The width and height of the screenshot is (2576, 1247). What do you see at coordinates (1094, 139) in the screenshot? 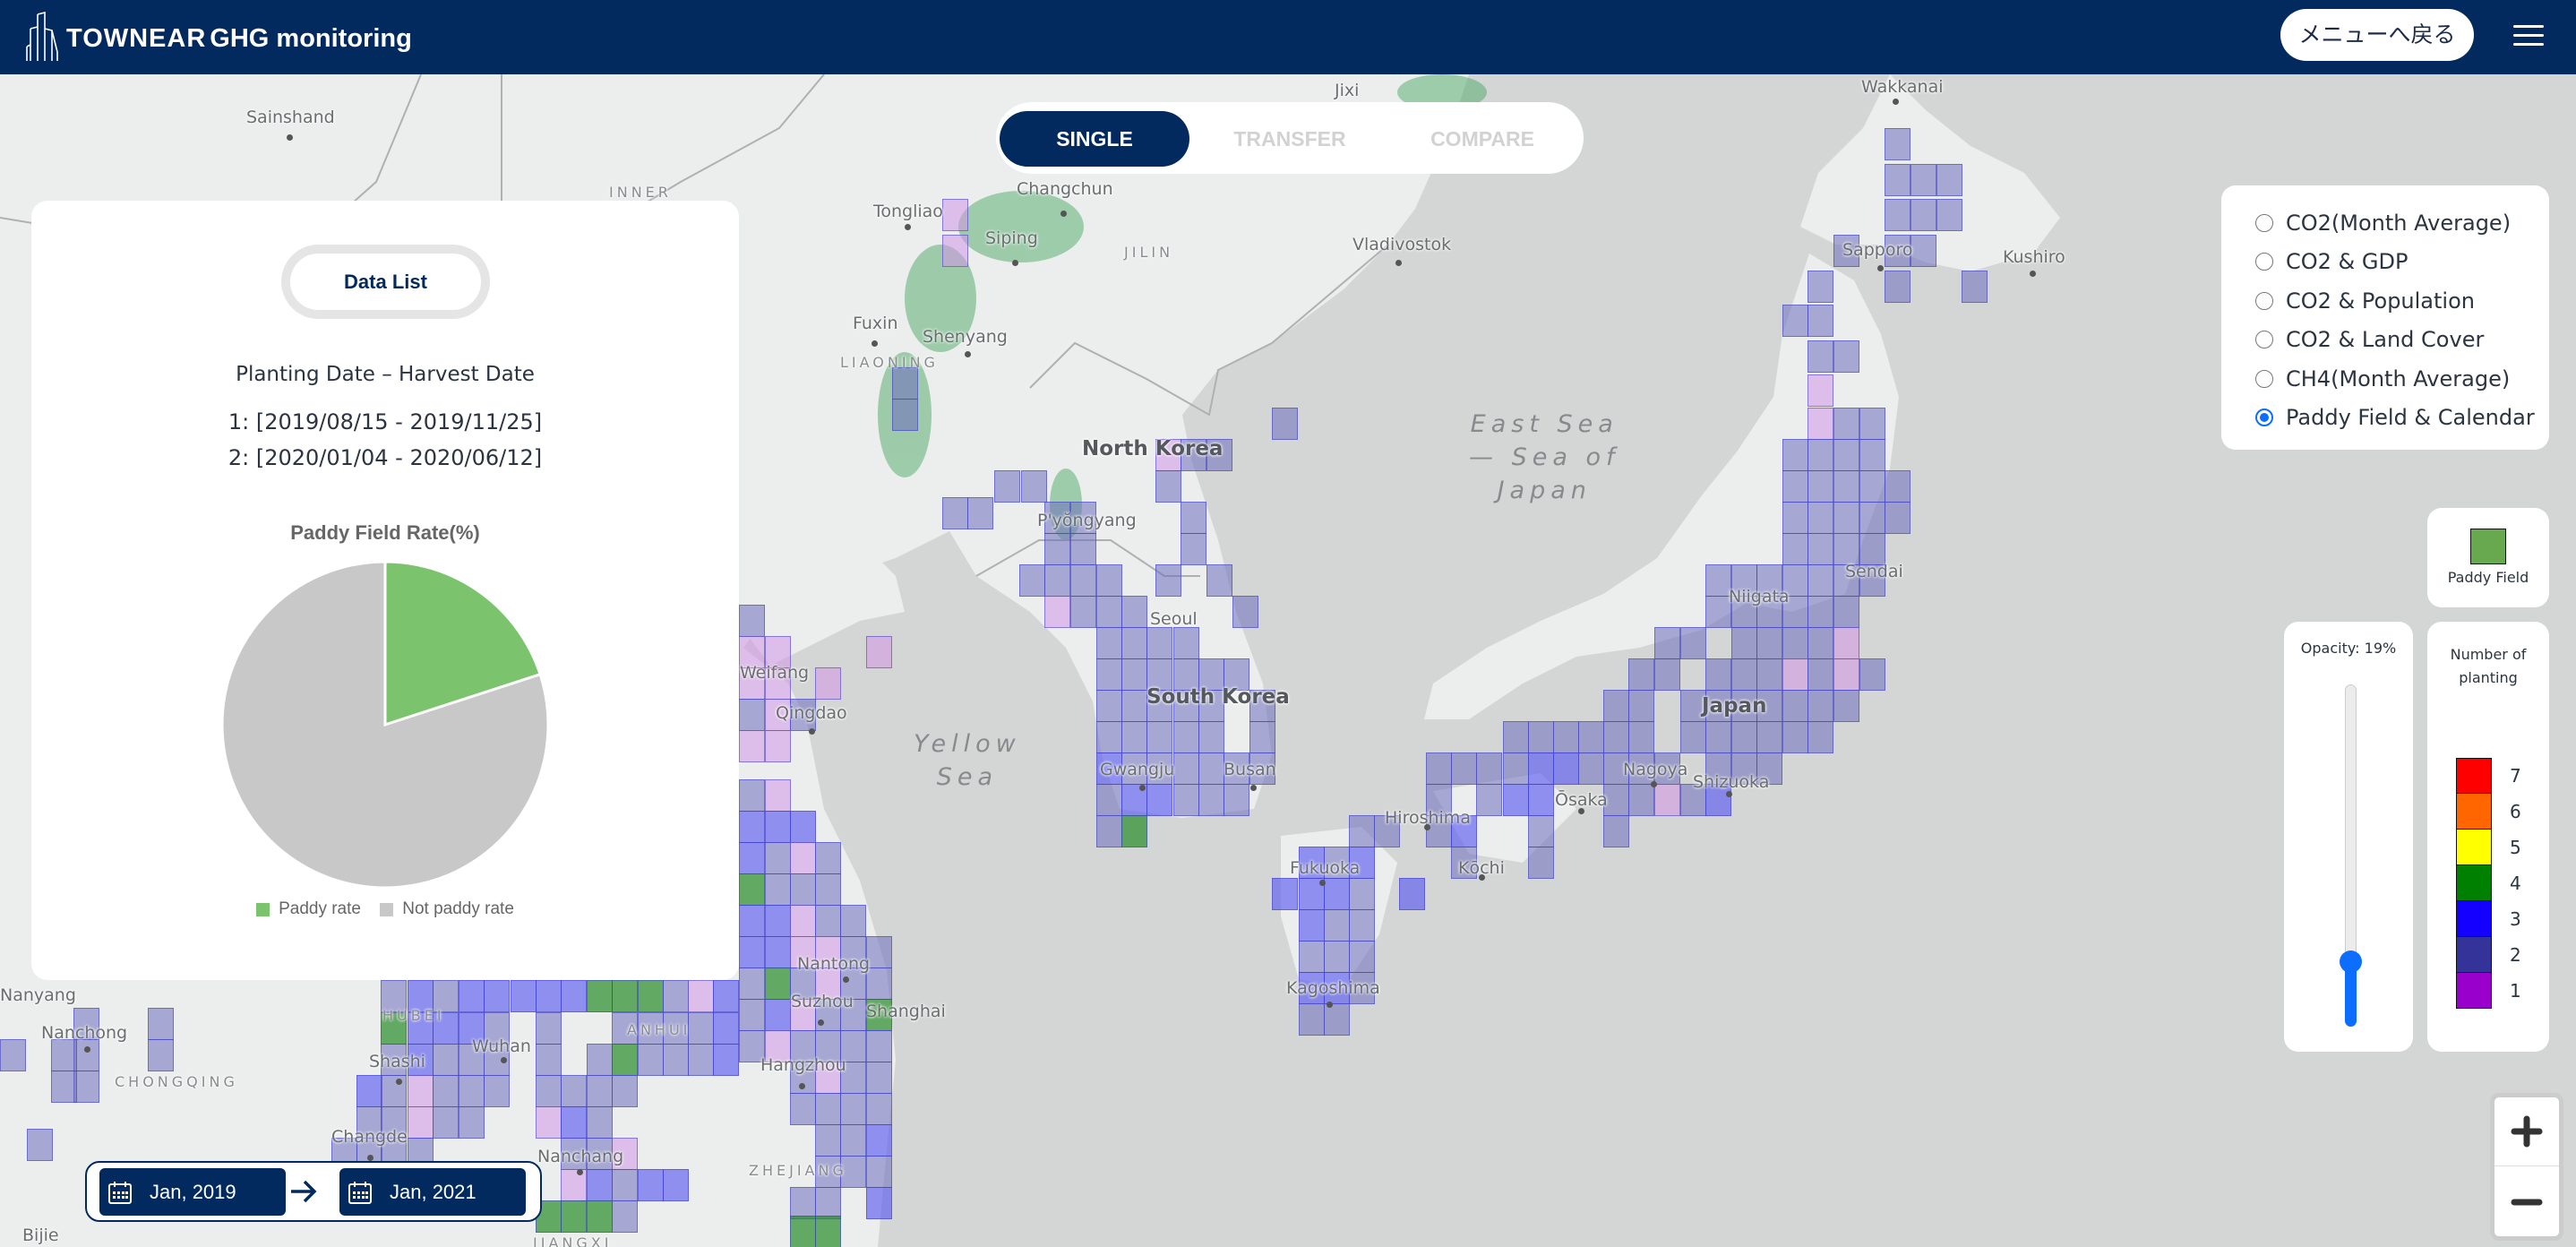
I see `tab-single: SINGLE` at bounding box center [1094, 139].